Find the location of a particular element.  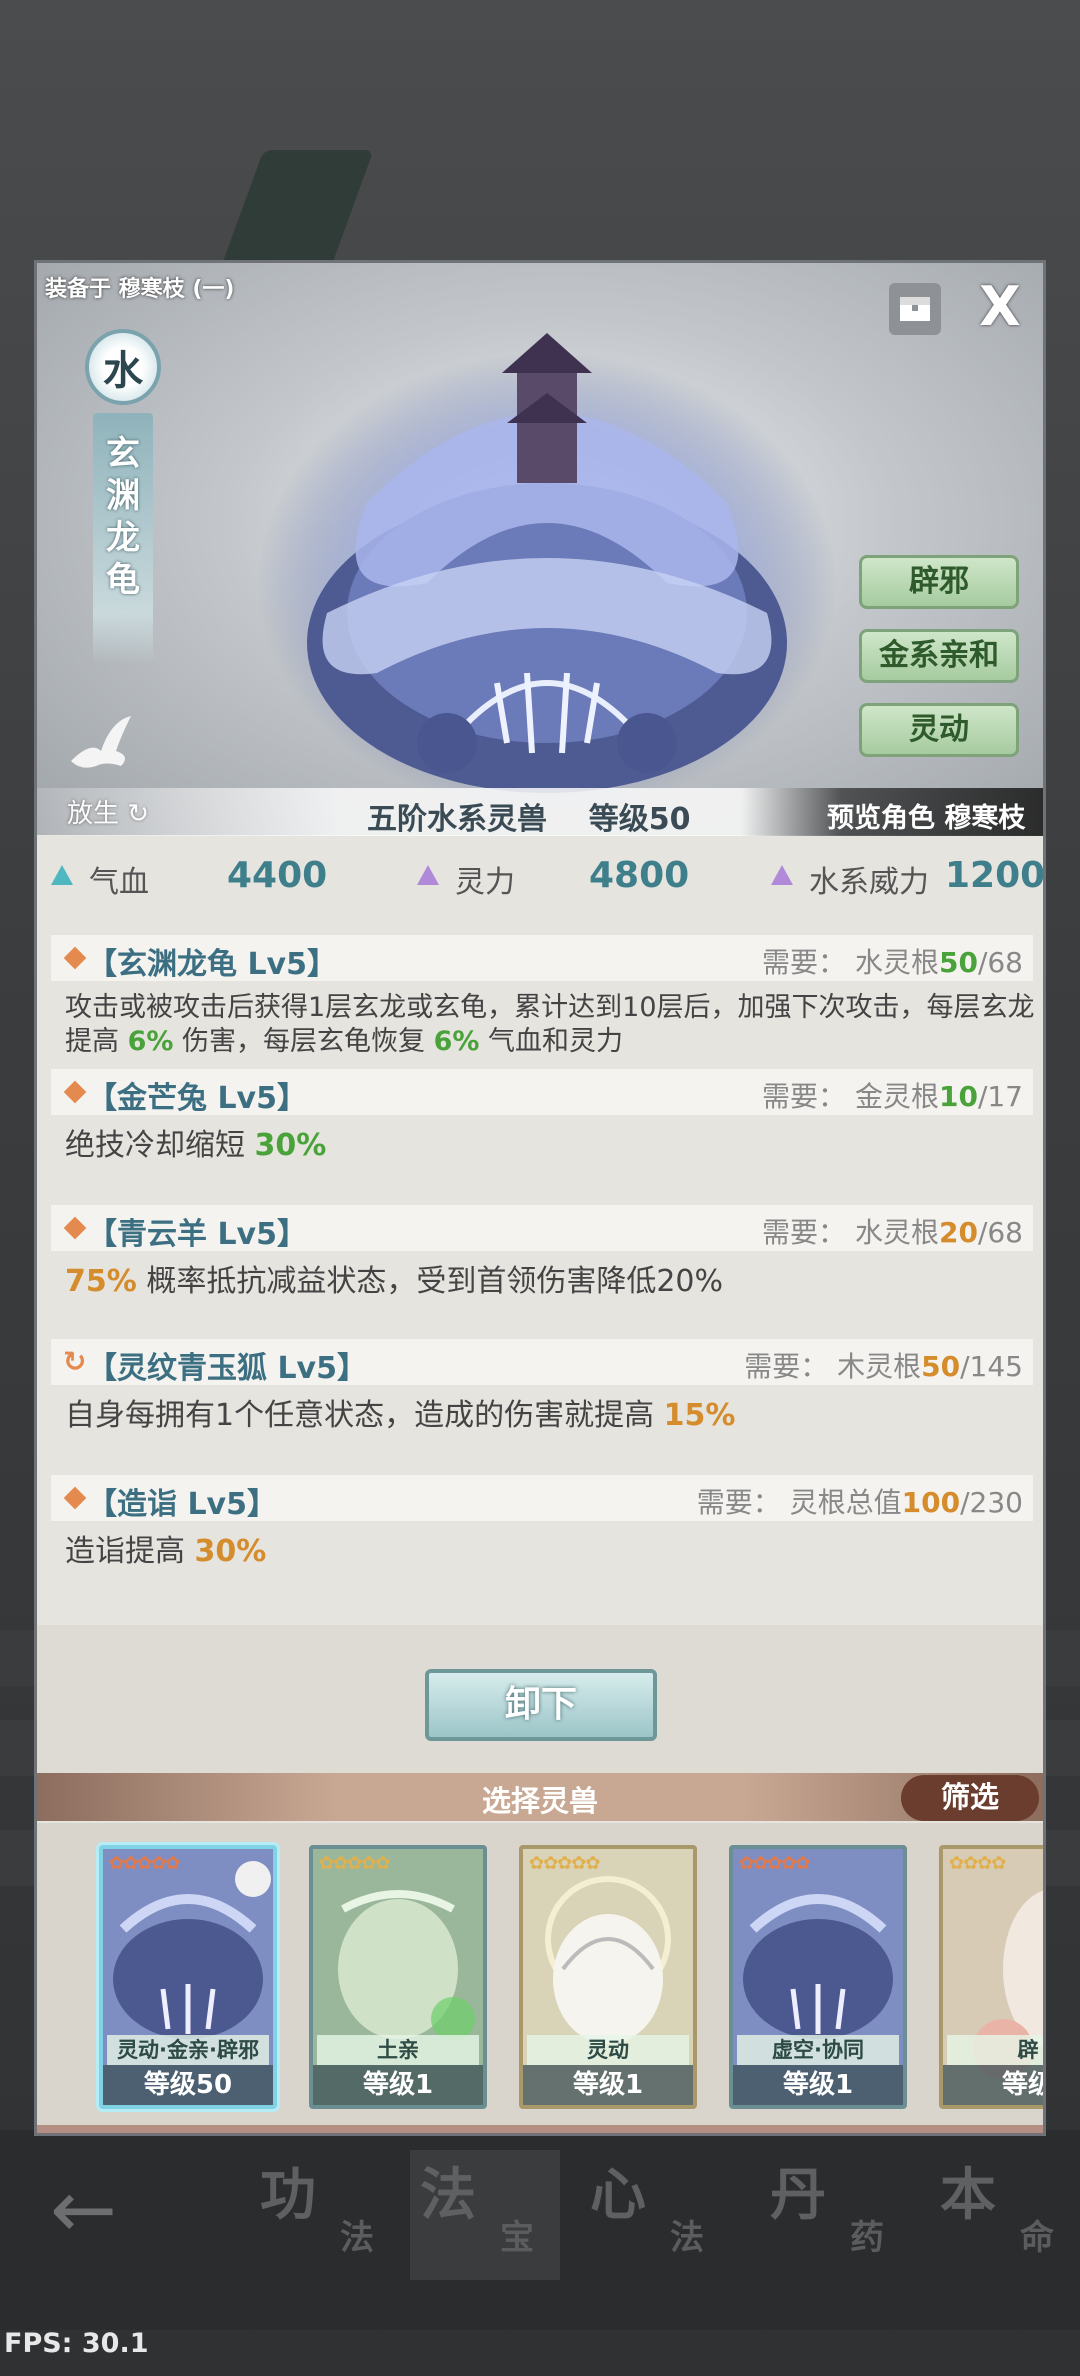

req-type: 金灵根 is located at coordinates (896, 1096).